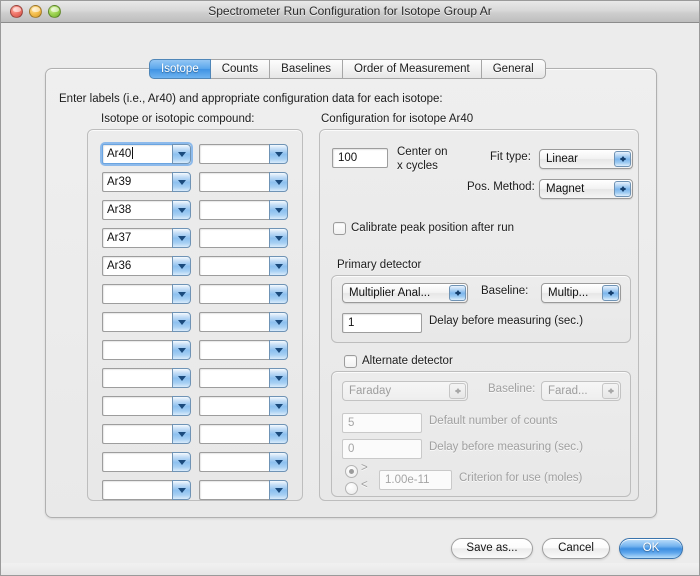 The image size is (700, 576). I want to click on isotope-combo-col2-row4, so click(243, 238).